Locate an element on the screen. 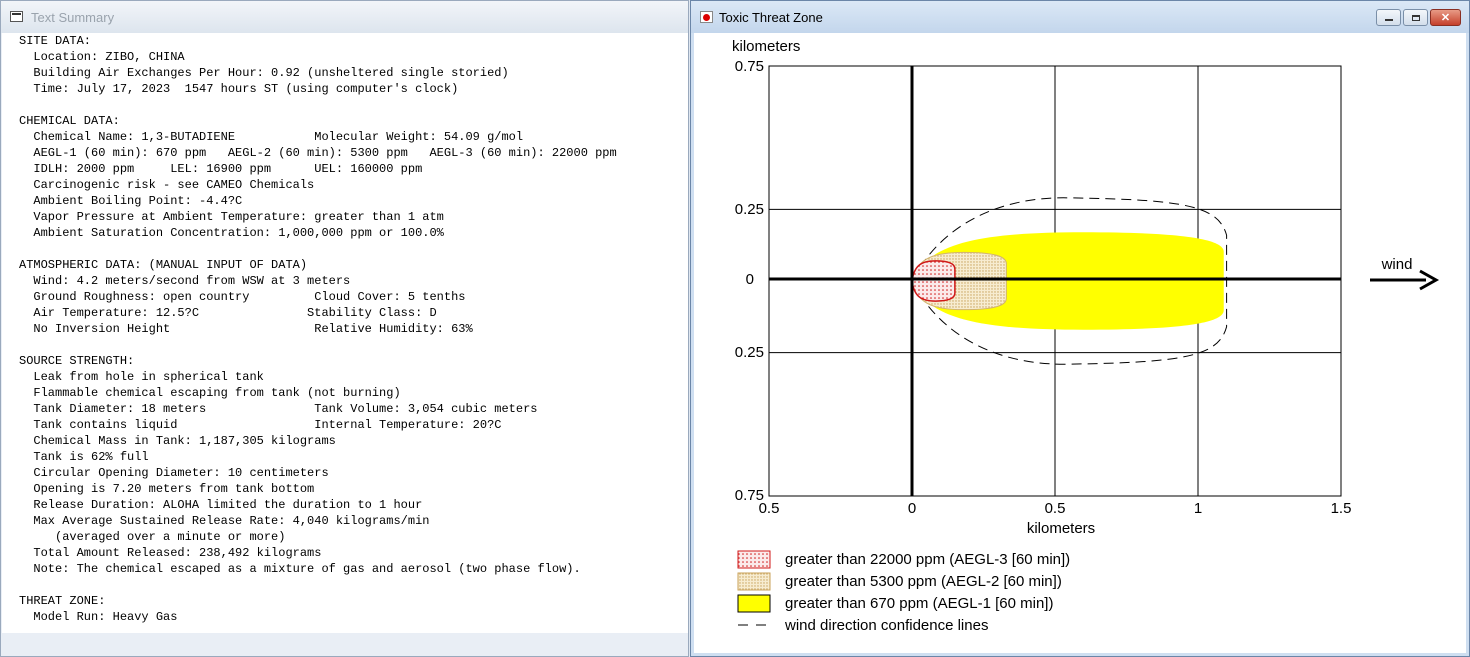  wind-arrow-icon is located at coordinates (1405, 280).